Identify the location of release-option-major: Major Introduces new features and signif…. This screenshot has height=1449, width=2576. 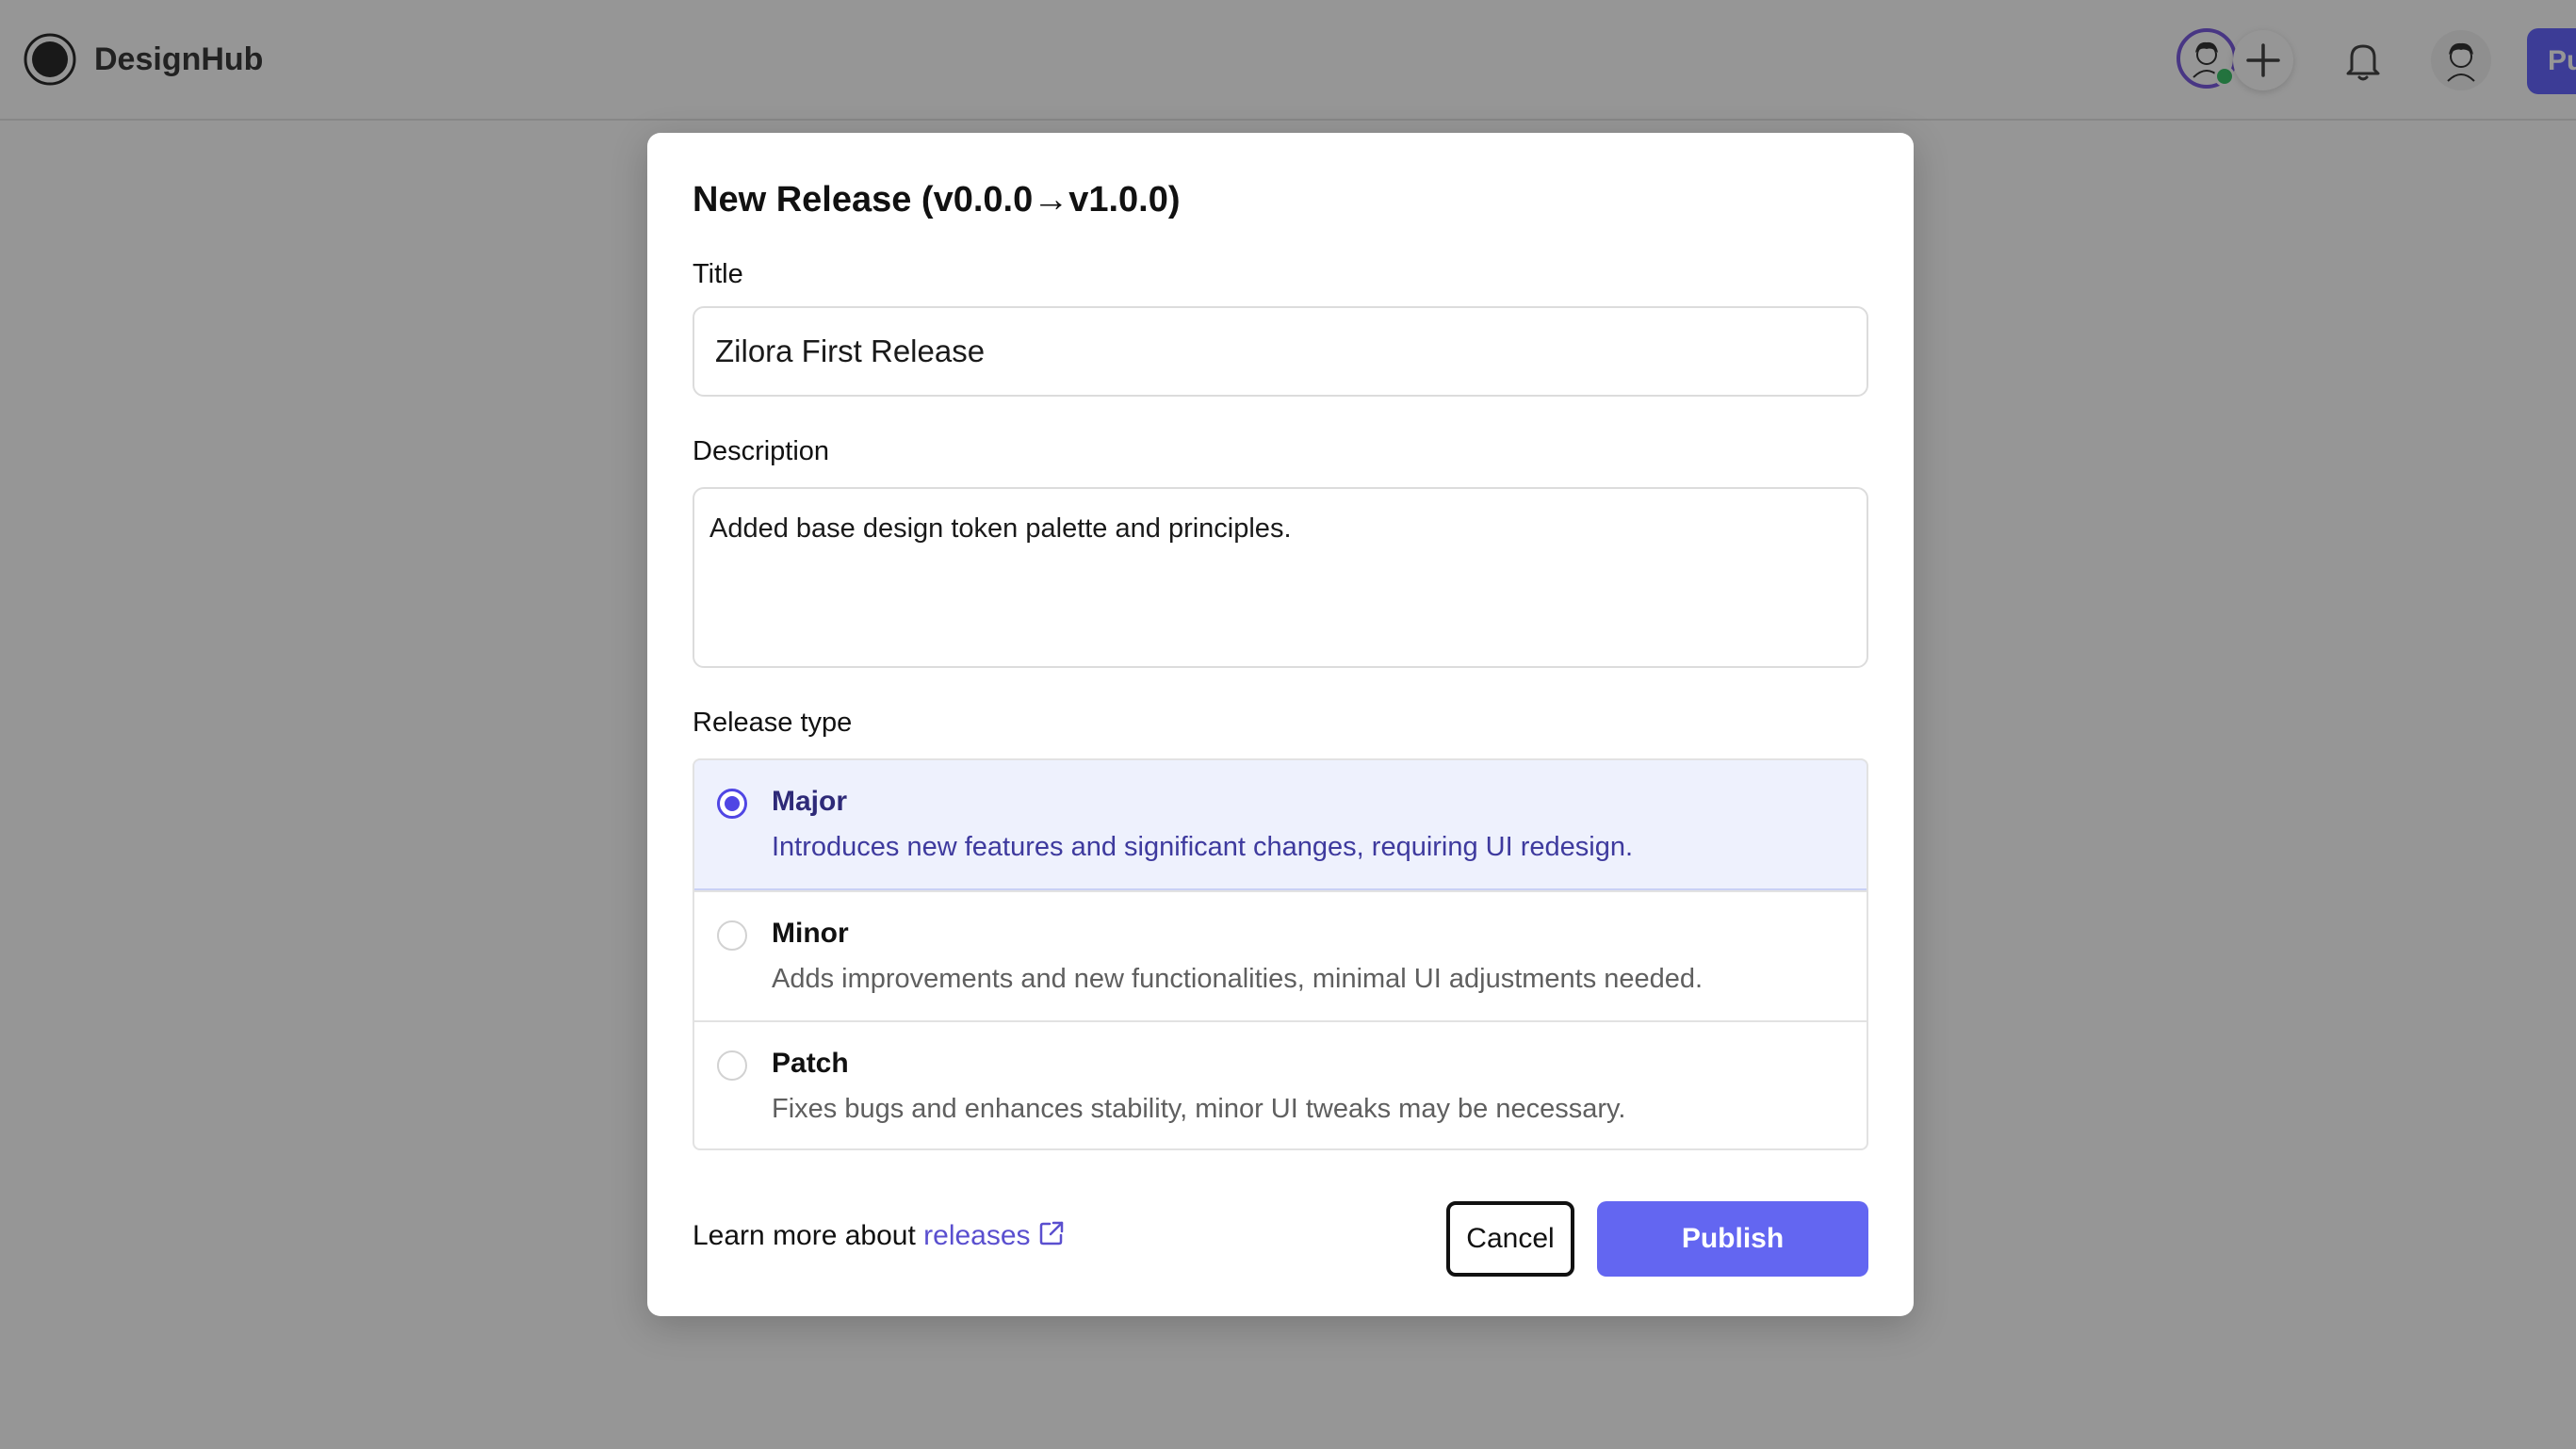
(1280, 825).